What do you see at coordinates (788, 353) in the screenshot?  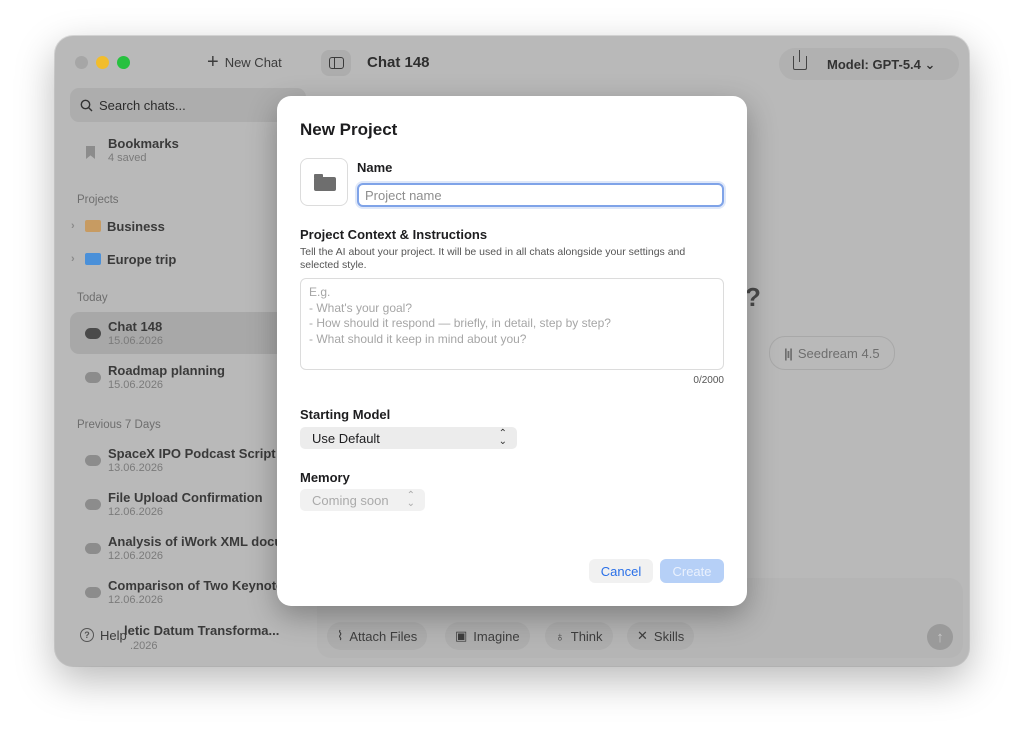 I see `bar-chart-icon: |ı|` at bounding box center [788, 353].